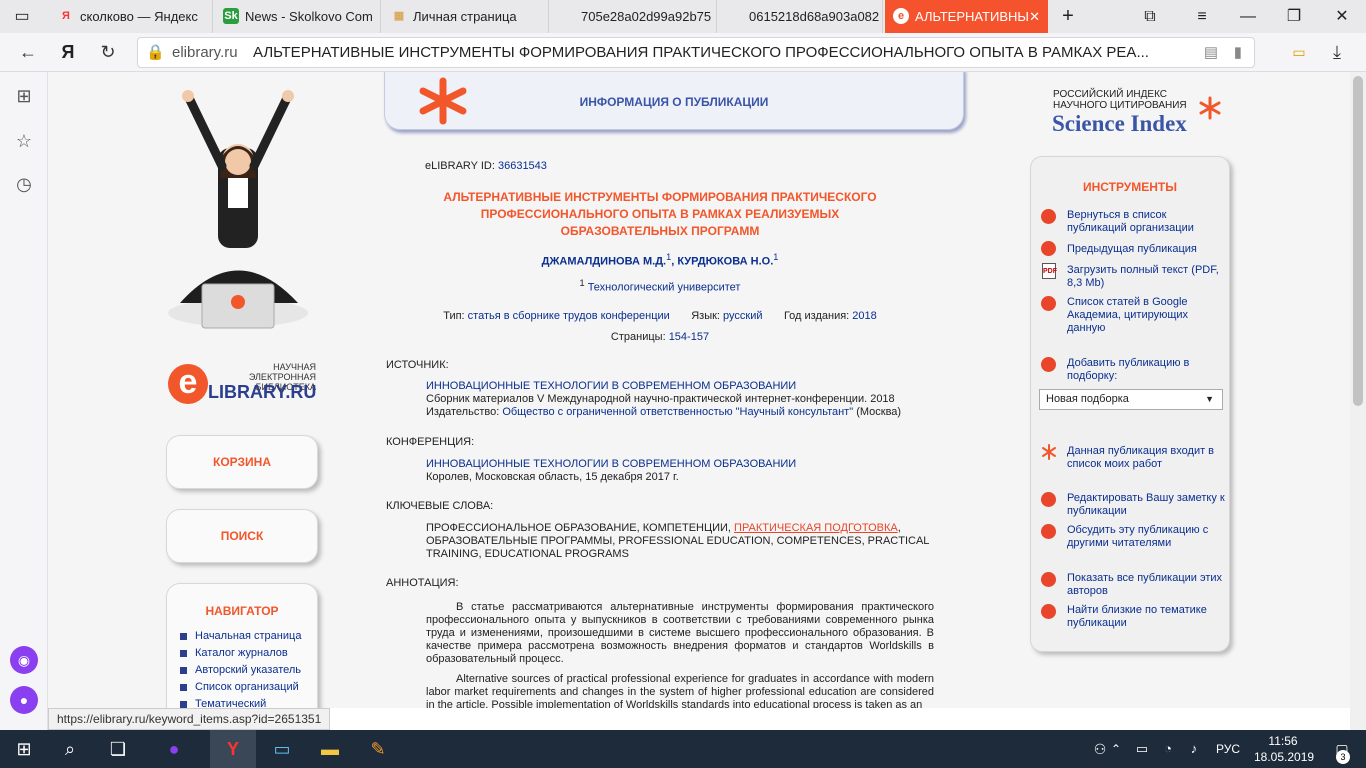 The image size is (1366, 768). I want to click on tray-expand-icon: ⌃, so click(1116, 749).